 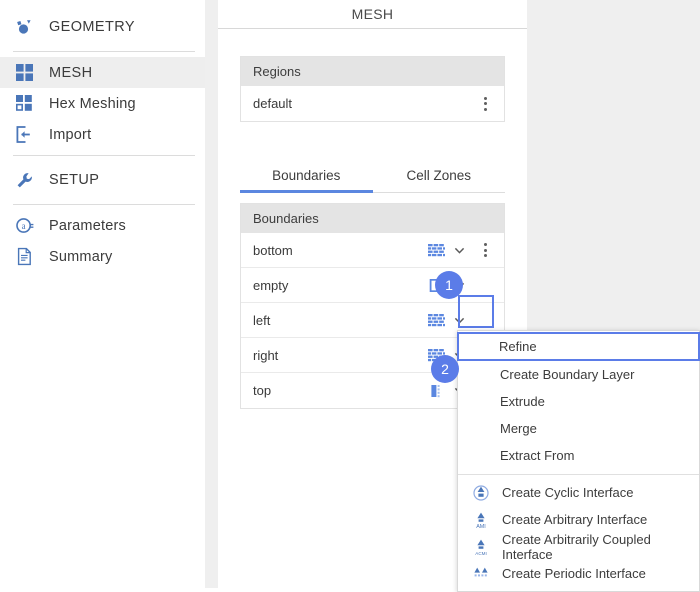 What do you see at coordinates (87, 225) in the screenshot?
I see `sidebar-item-label: Parameters` at bounding box center [87, 225].